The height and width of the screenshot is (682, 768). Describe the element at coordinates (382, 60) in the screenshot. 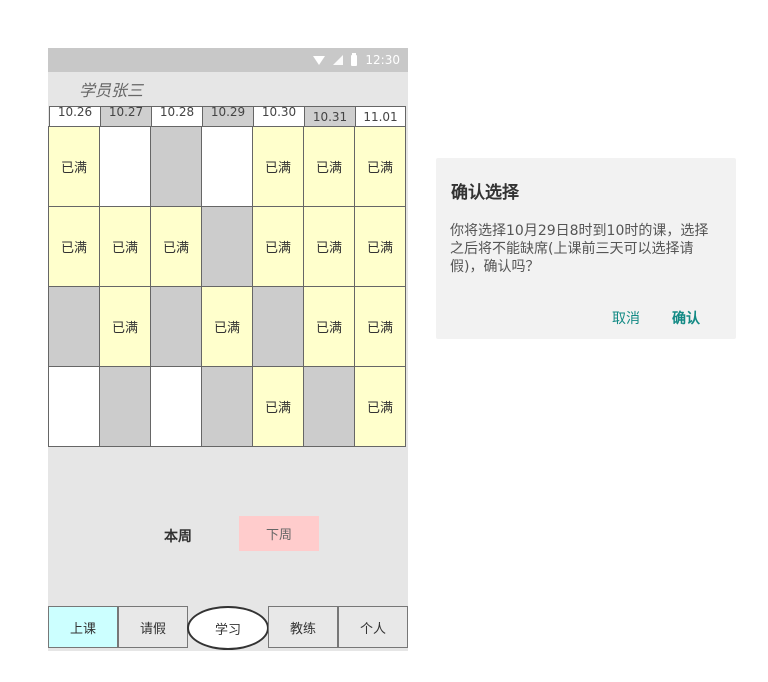

I see `status-time: 12:30` at that location.